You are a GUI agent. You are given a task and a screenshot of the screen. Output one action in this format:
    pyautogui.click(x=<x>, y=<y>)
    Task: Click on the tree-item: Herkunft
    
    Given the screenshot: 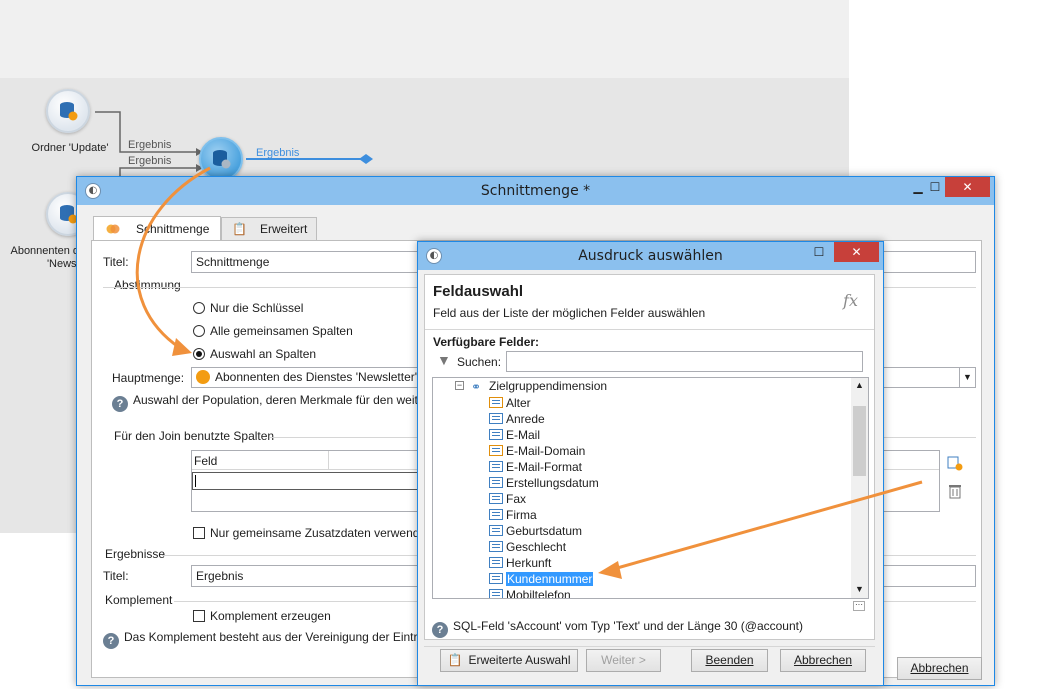 What is the action you would take?
    pyautogui.click(x=520, y=563)
    